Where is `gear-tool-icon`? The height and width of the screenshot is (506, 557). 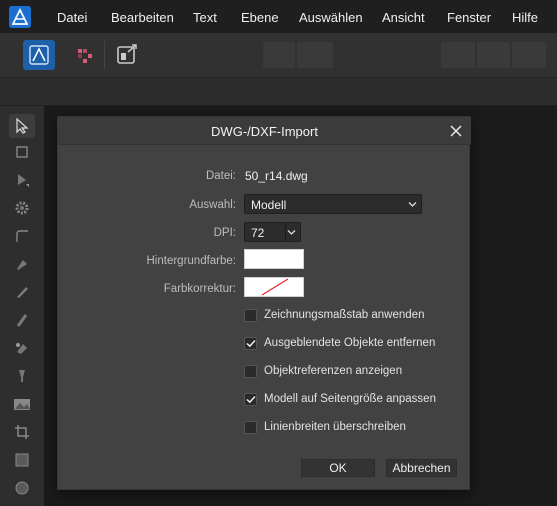
gear-tool-icon is located at coordinates (22, 208).